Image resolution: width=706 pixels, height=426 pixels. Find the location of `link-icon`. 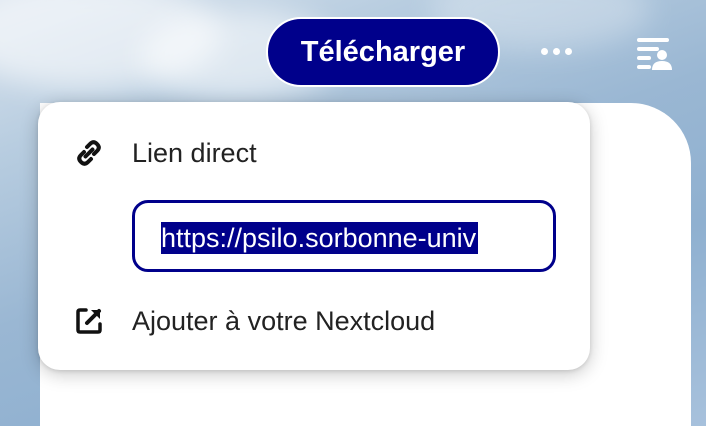

link-icon is located at coordinates (89, 153).